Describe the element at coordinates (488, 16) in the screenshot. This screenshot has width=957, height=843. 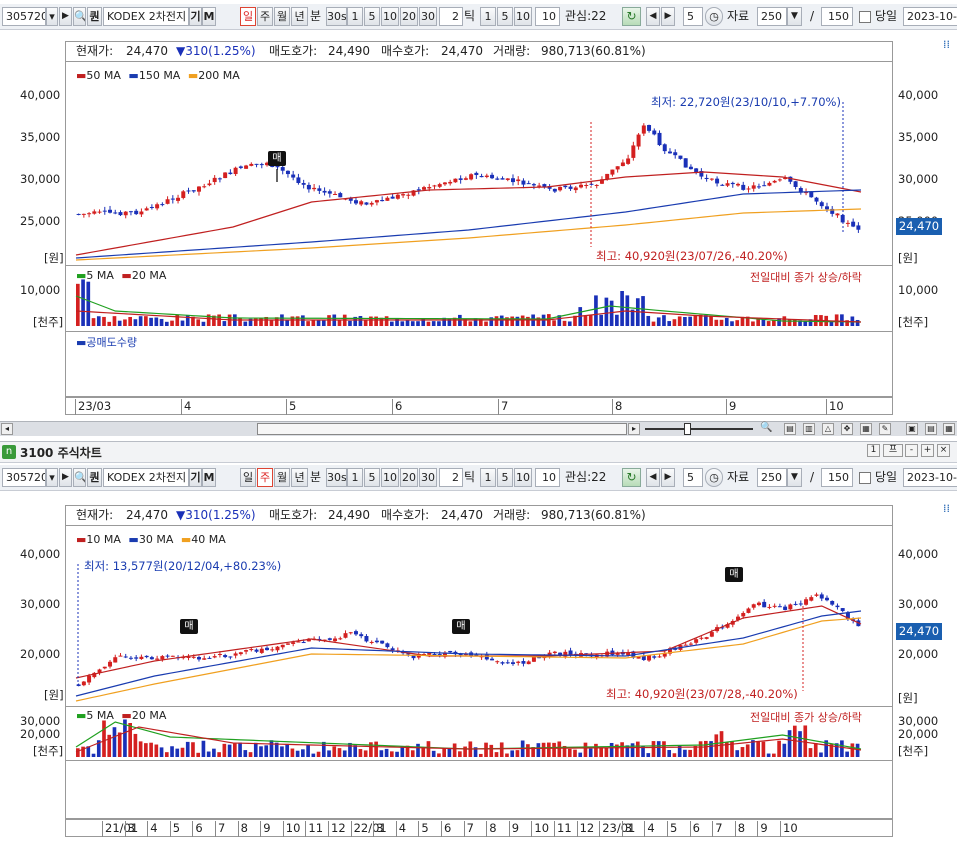
I see `tick-1-button: 1` at that location.